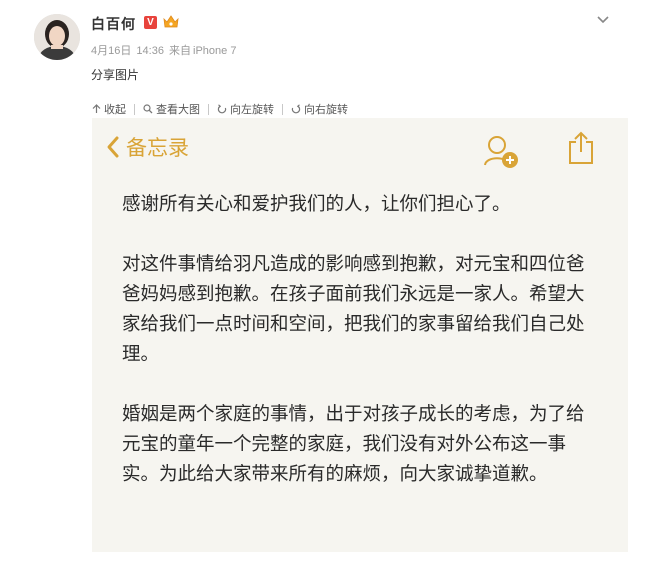 This screenshot has height=564, width=646. Describe the element at coordinates (150, 51) in the screenshot. I see `post-time: 14:36` at that location.